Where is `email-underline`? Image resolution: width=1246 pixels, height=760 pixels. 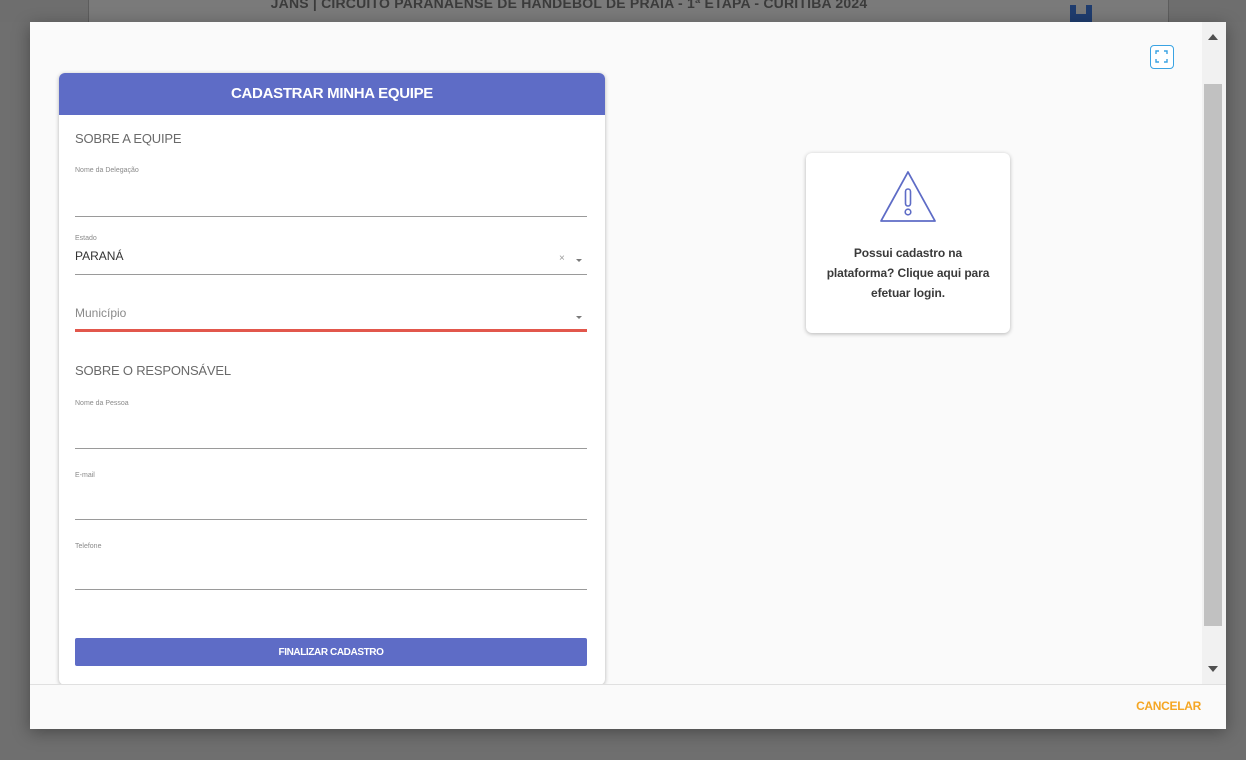
email-underline is located at coordinates (331, 519).